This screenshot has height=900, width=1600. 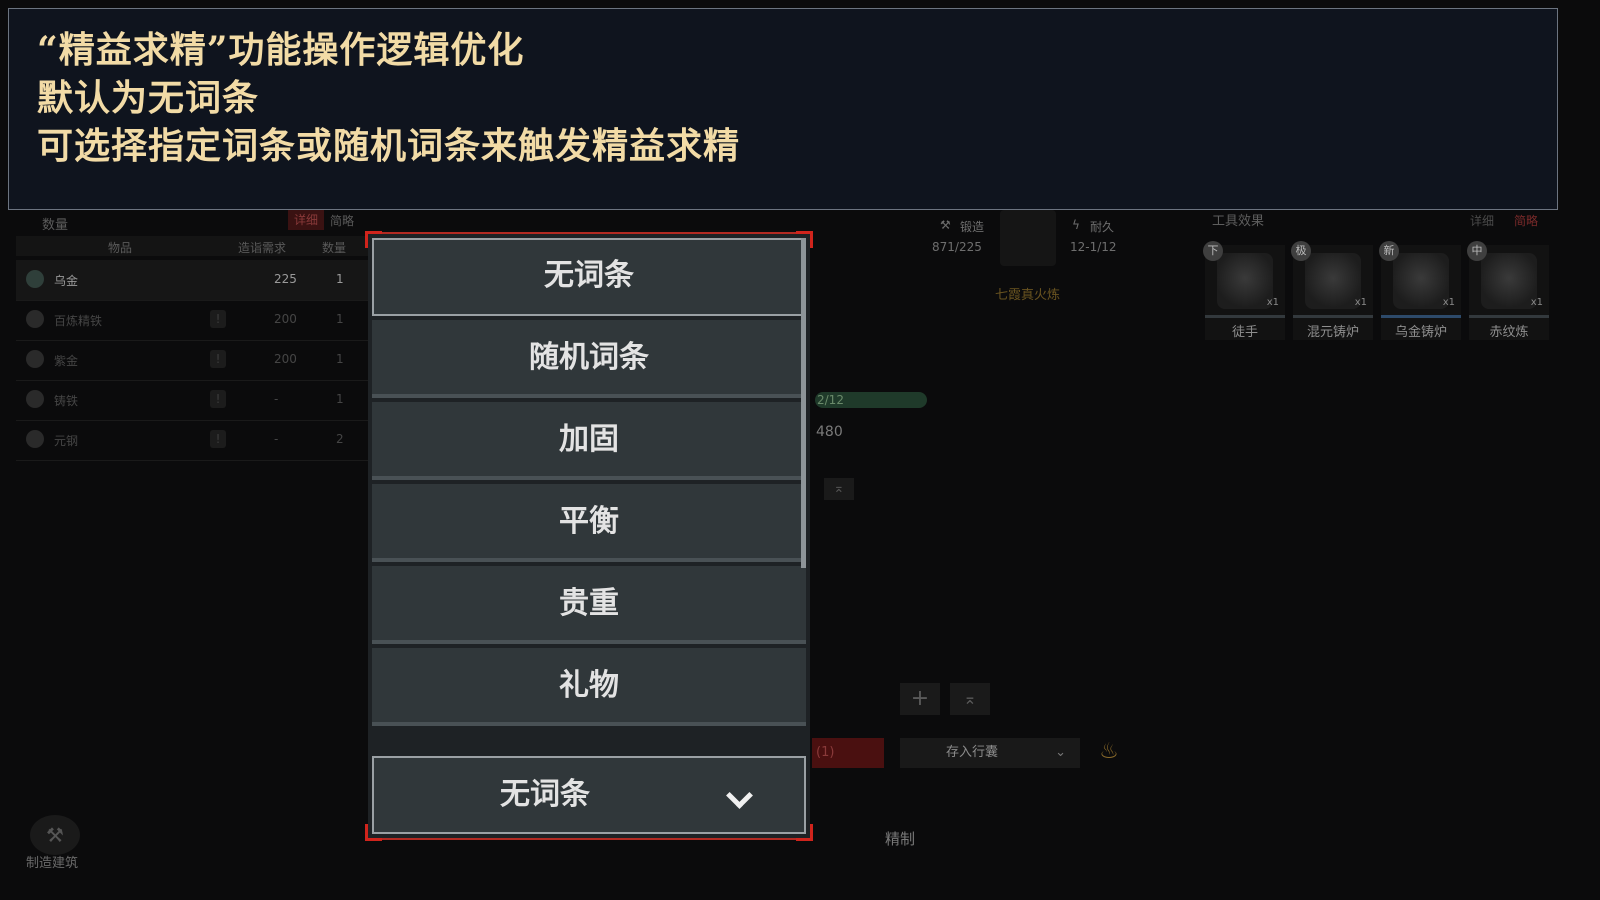 I want to click on material-row: 百炼精铁 ! 200 1, so click(x=193, y=320).